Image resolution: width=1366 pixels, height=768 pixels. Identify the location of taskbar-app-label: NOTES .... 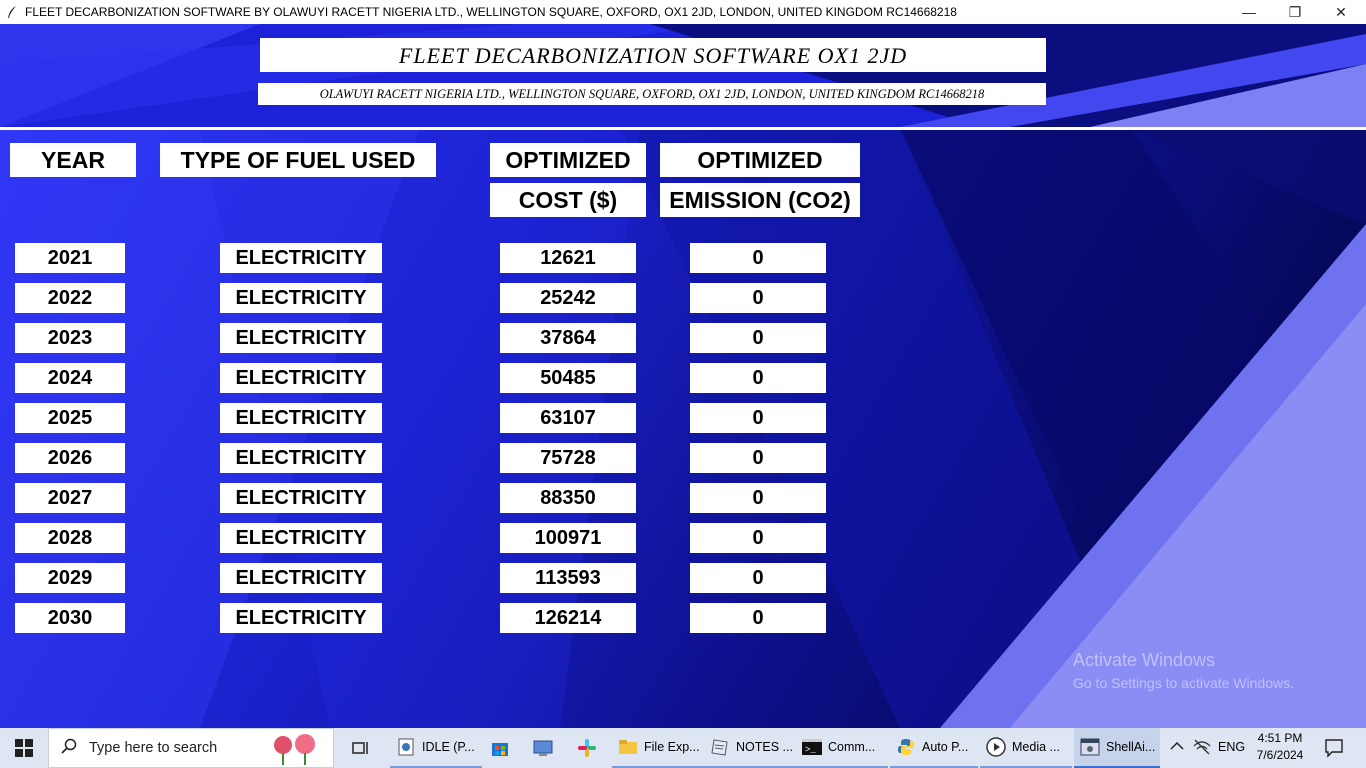
(764, 747).